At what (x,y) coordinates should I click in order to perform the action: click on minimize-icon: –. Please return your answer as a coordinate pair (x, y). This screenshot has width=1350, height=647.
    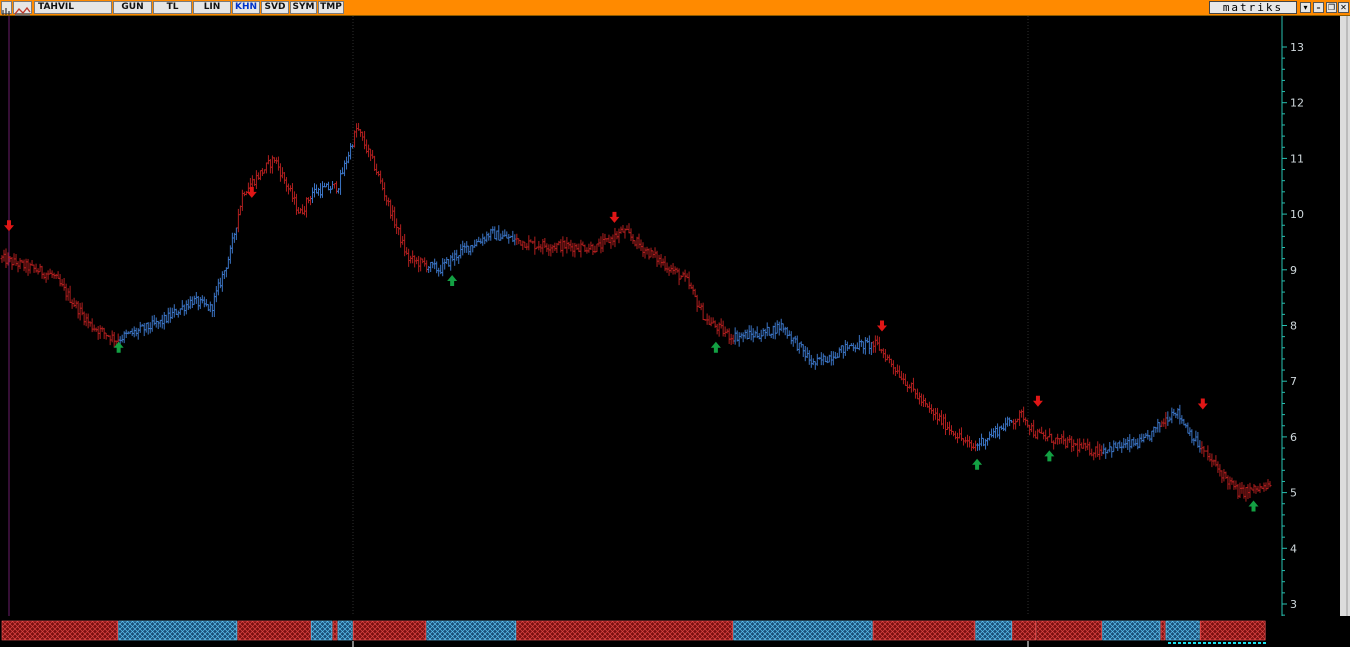
    Looking at the image, I should click on (1318, 7).